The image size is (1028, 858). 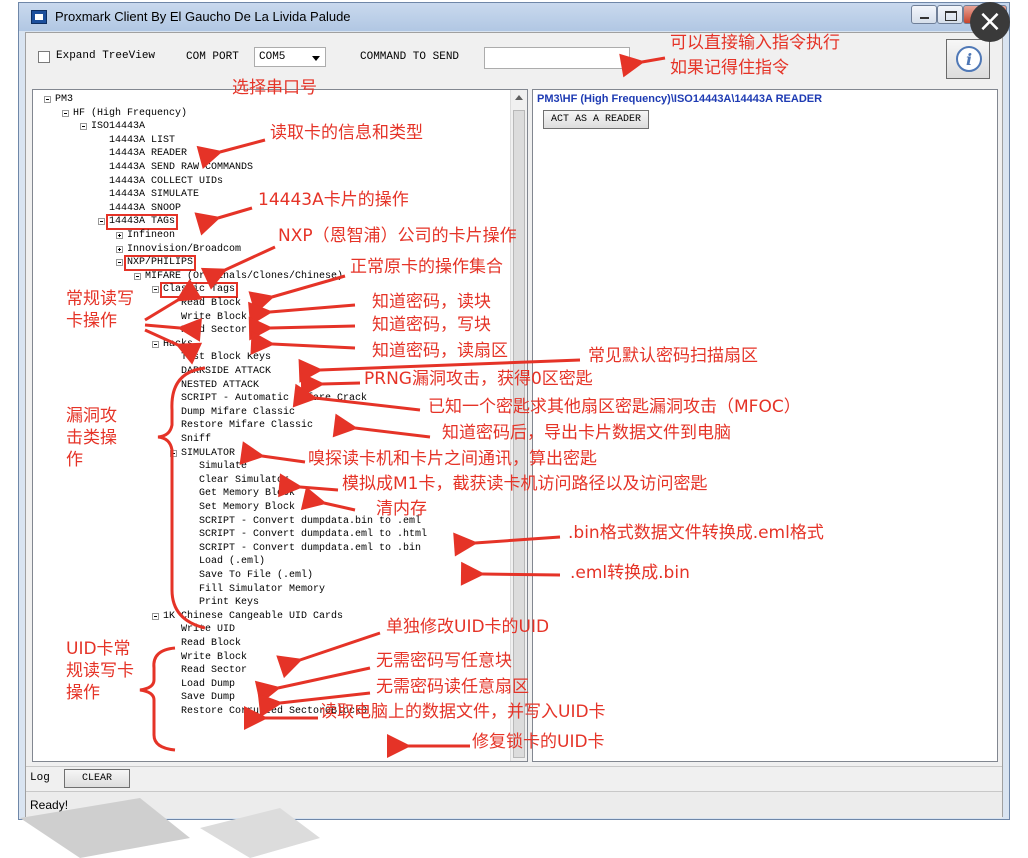 What do you see at coordinates (557, 58) in the screenshot?
I see `command-input` at bounding box center [557, 58].